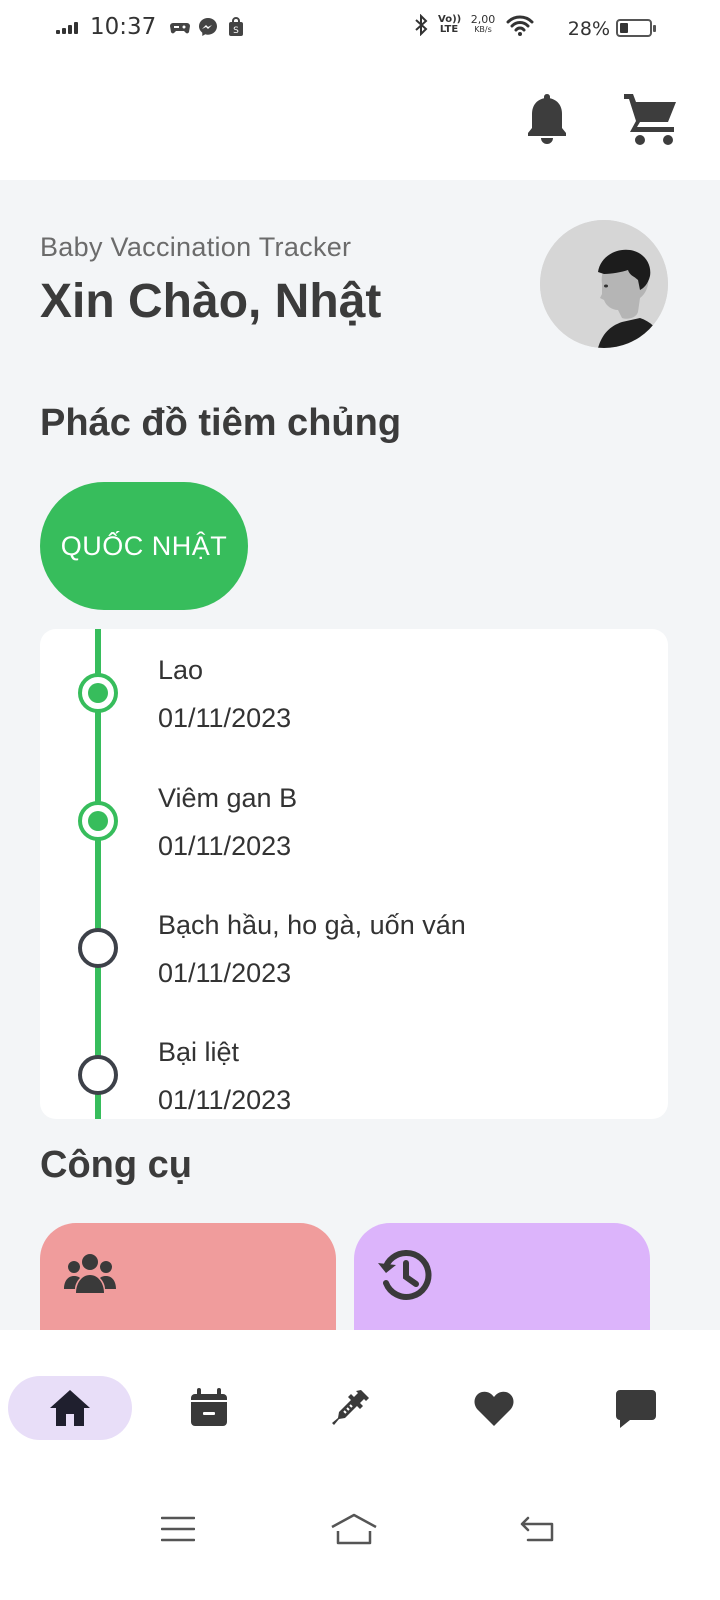 The height and width of the screenshot is (1600, 720). What do you see at coordinates (144, 546) in the screenshot?
I see `child-selector-chip: QUỐC NHẬT` at bounding box center [144, 546].